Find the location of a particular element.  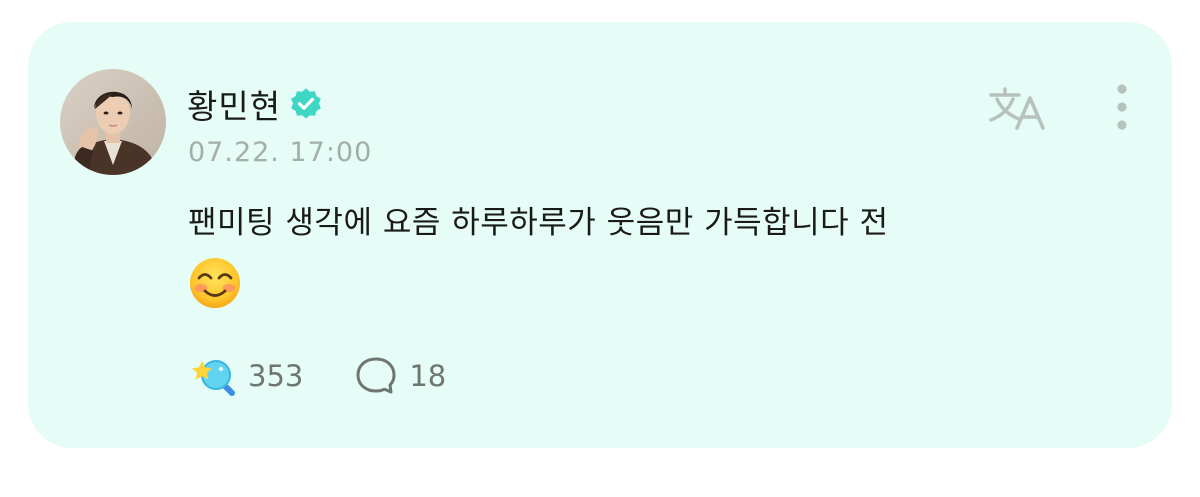

more-vertical-icon is located at coordinates (1122, 107).